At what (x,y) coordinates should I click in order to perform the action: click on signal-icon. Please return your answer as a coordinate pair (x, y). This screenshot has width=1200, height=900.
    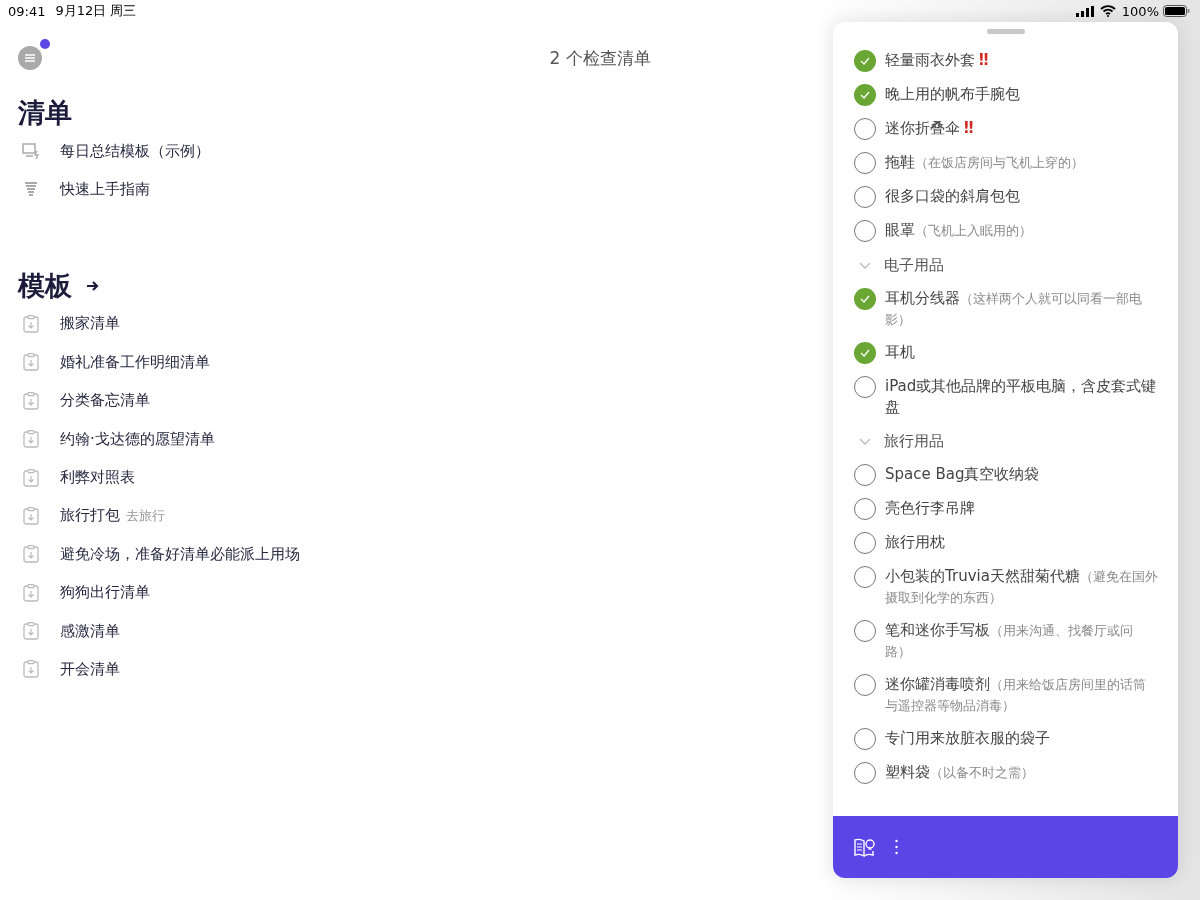
    Looking at the image, I should click on (1084, 11).